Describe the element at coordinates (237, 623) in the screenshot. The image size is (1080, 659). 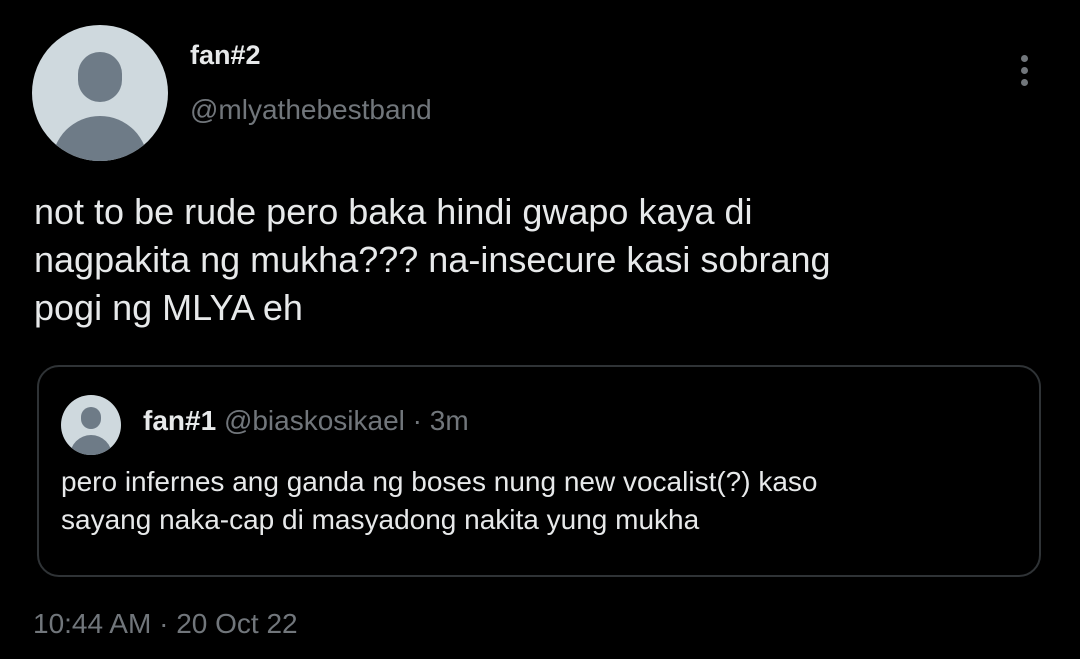
I see `tweet-date: 20 Oct 22` at that location.